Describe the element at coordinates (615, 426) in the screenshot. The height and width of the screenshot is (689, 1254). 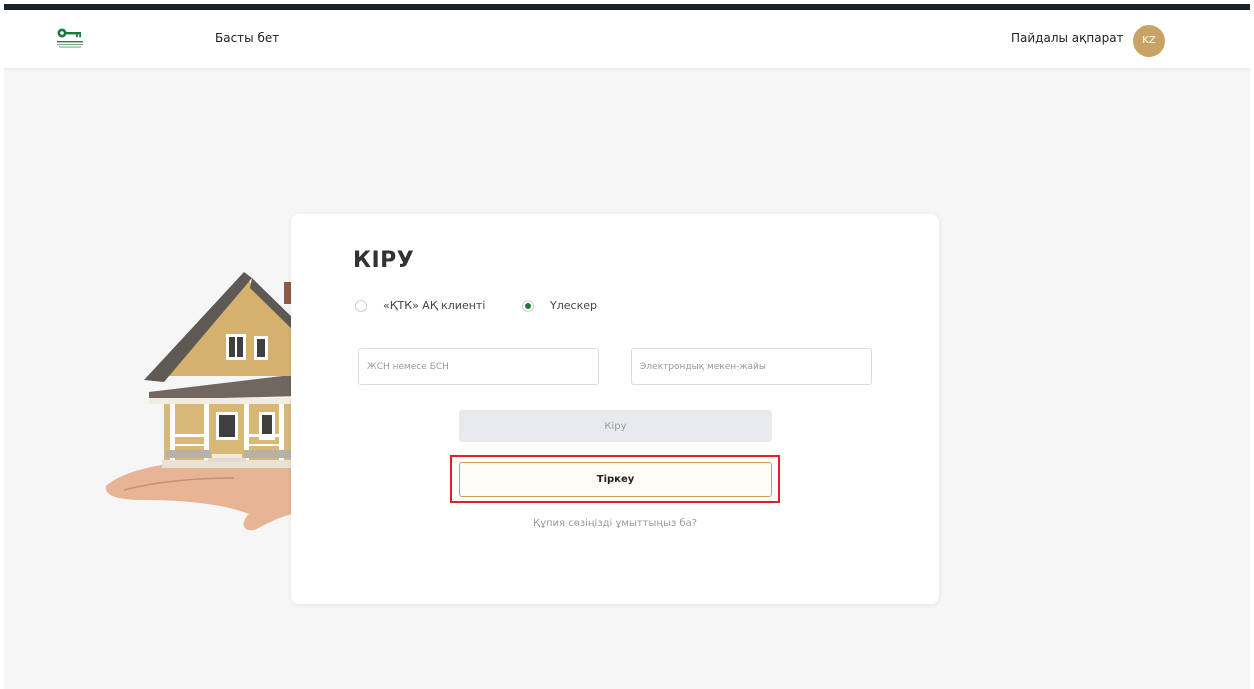
I see `login-button: Кіру` at that location.